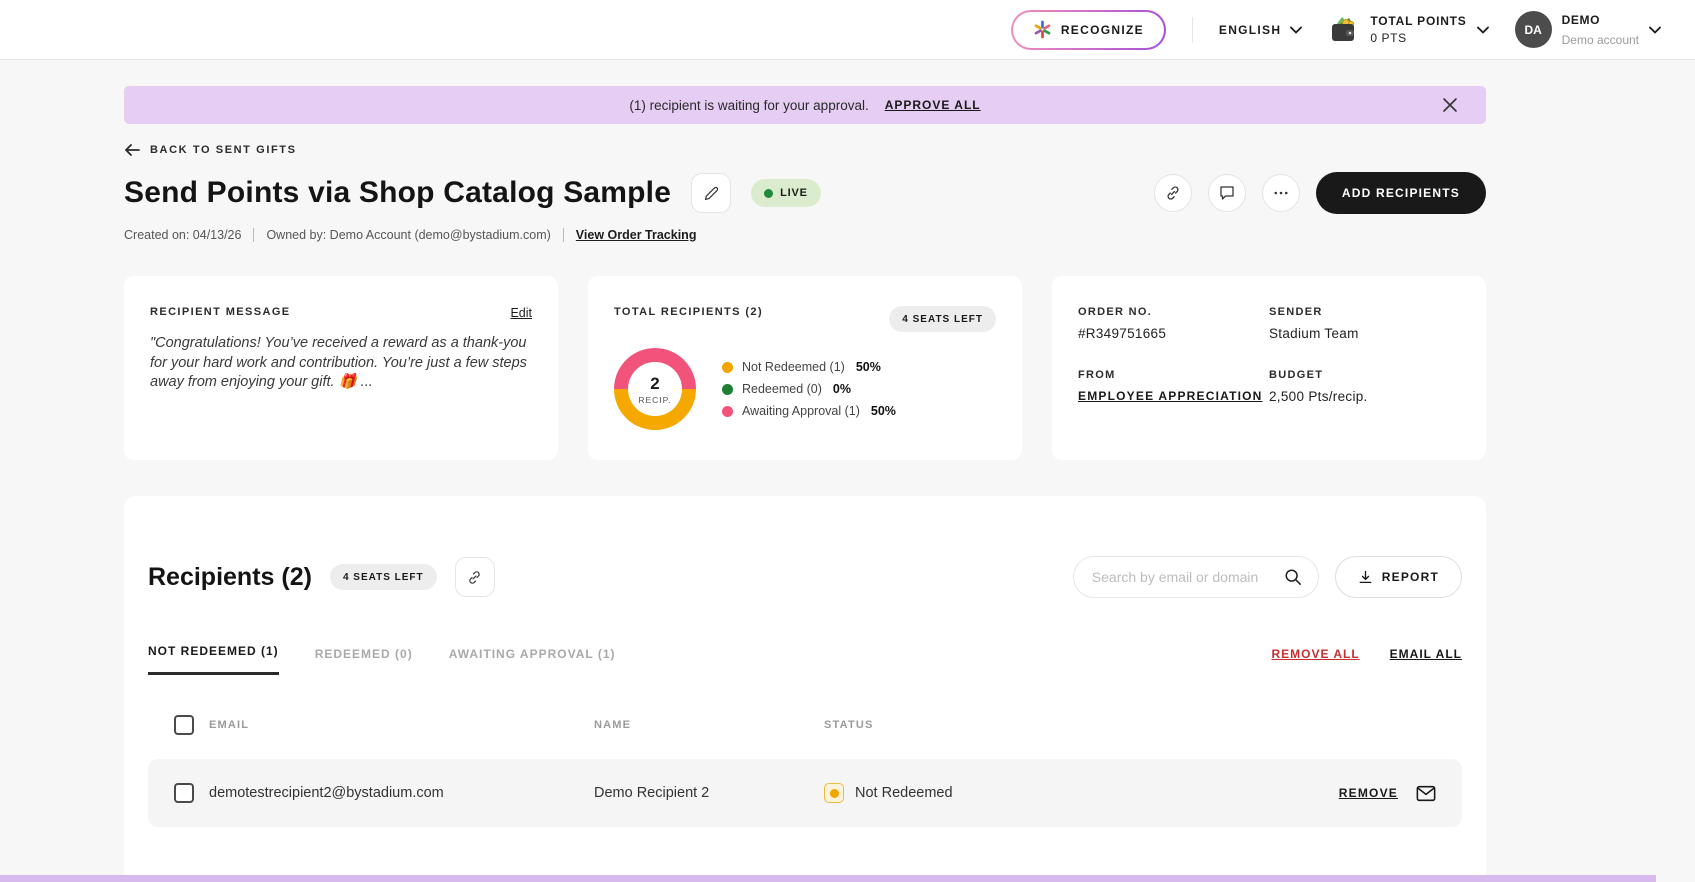 The image size is (1695, 882). What do you see at coordinates (398, 192) in the screenshot?
I see `page-title: Send Points via Shop Catalog Sample` at bounding box center [398, 192].